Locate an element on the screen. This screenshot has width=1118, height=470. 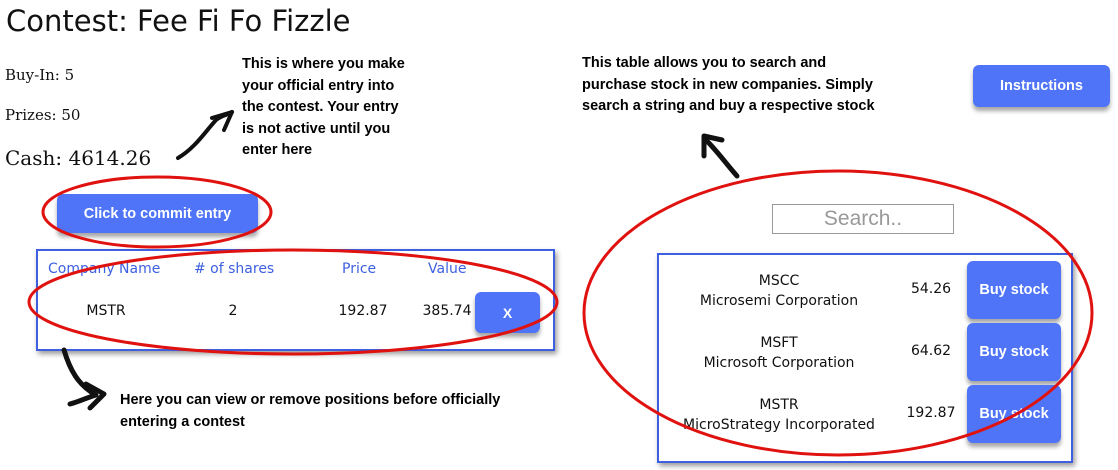
header-shares: # of shares is located at coordinates (234, 269).